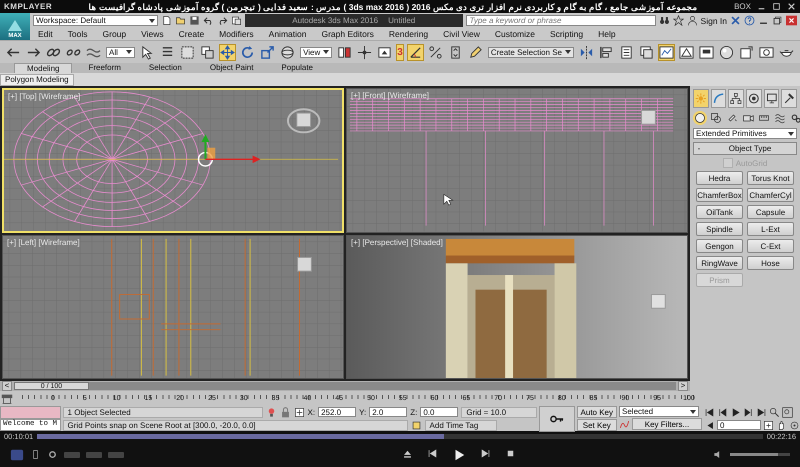  What do you see at coordinates (586, 52) in the screenshot?
I see `mirror-icon` at bounding box center [586, 52].